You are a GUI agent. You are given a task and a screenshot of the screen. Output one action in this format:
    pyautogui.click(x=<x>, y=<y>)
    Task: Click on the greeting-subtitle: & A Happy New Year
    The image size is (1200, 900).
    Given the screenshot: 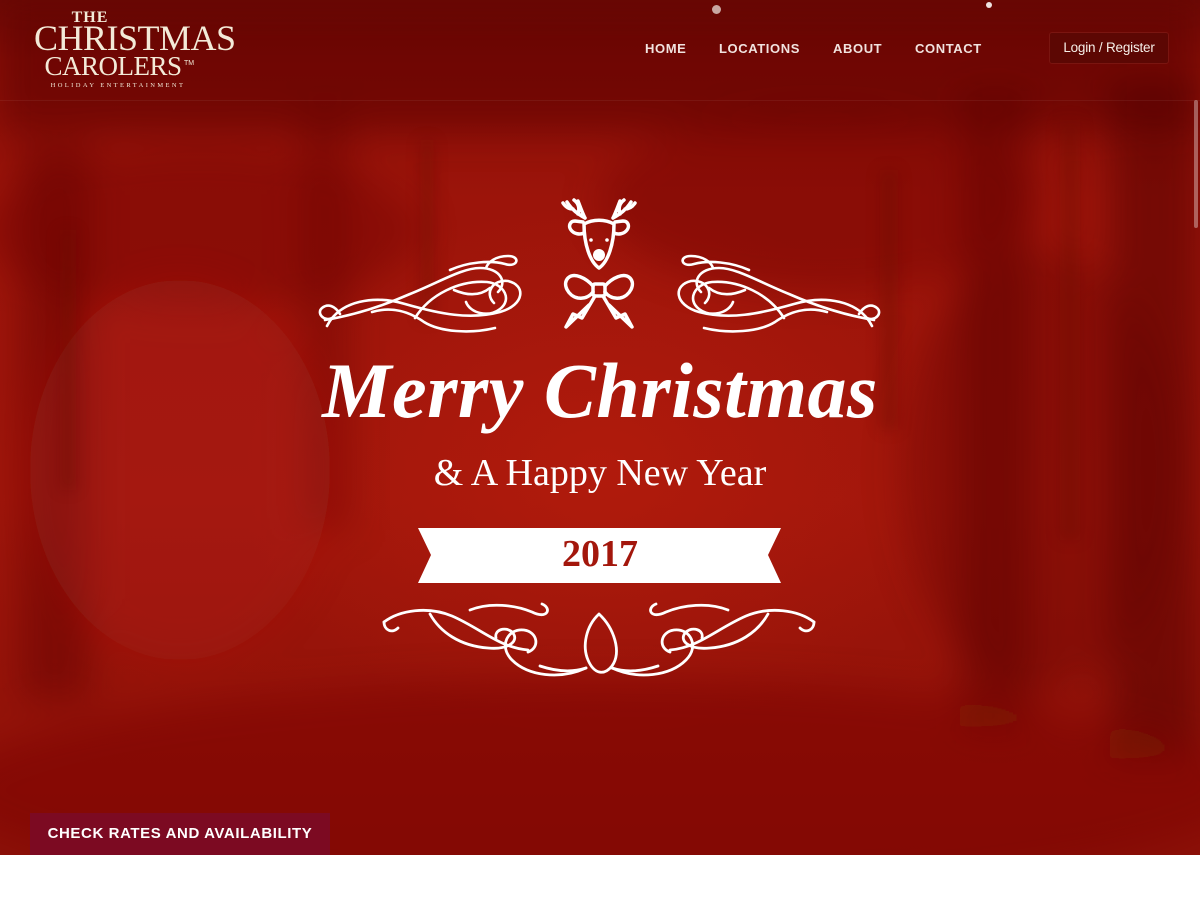 What is the action you would take?
    pyautogui.click(x=600, y=473)
    